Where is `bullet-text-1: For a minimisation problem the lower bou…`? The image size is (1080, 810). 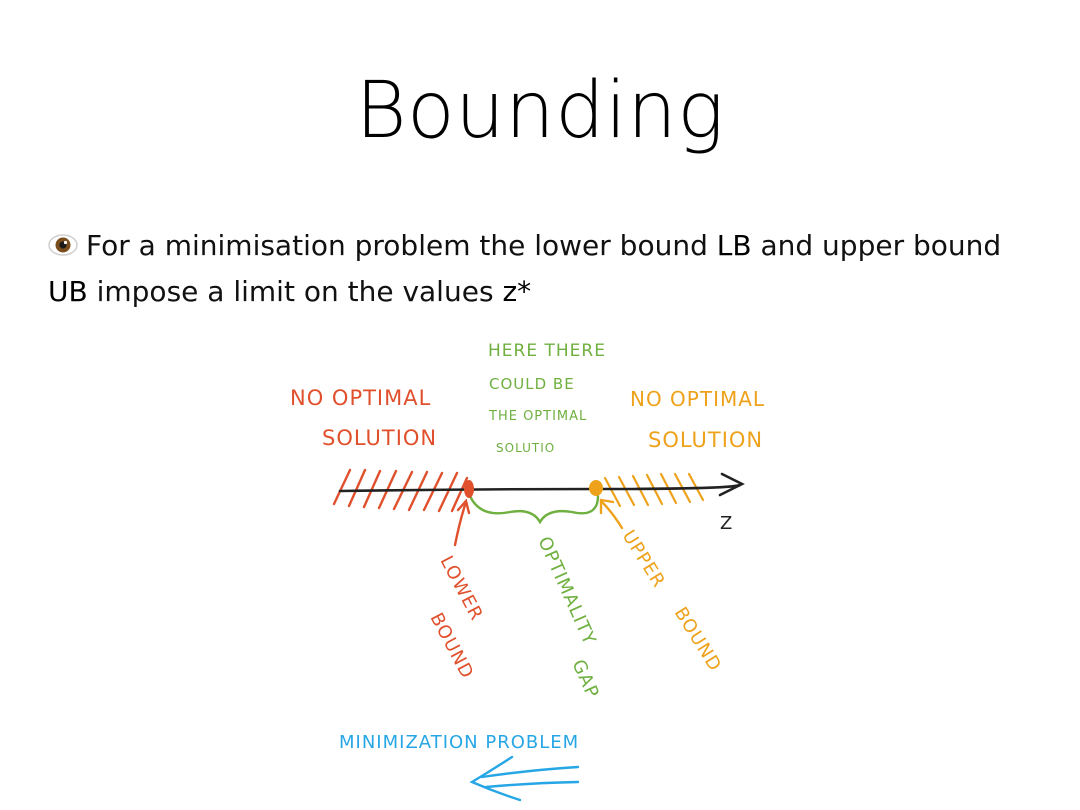
bullet-text-1: For a minimisation problem the lower bou… is located at coordinates (401, 245).